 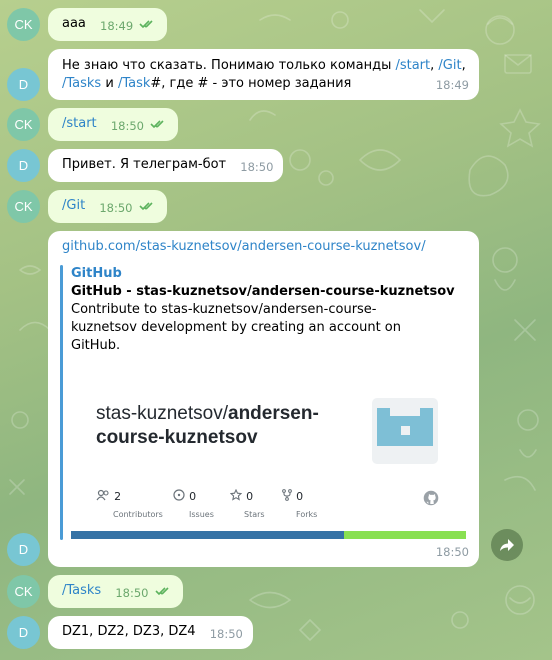 What do you see at coordinates (236, 494) in the screenshot?
I see `stars-icon` at bounding box center [236, 494].